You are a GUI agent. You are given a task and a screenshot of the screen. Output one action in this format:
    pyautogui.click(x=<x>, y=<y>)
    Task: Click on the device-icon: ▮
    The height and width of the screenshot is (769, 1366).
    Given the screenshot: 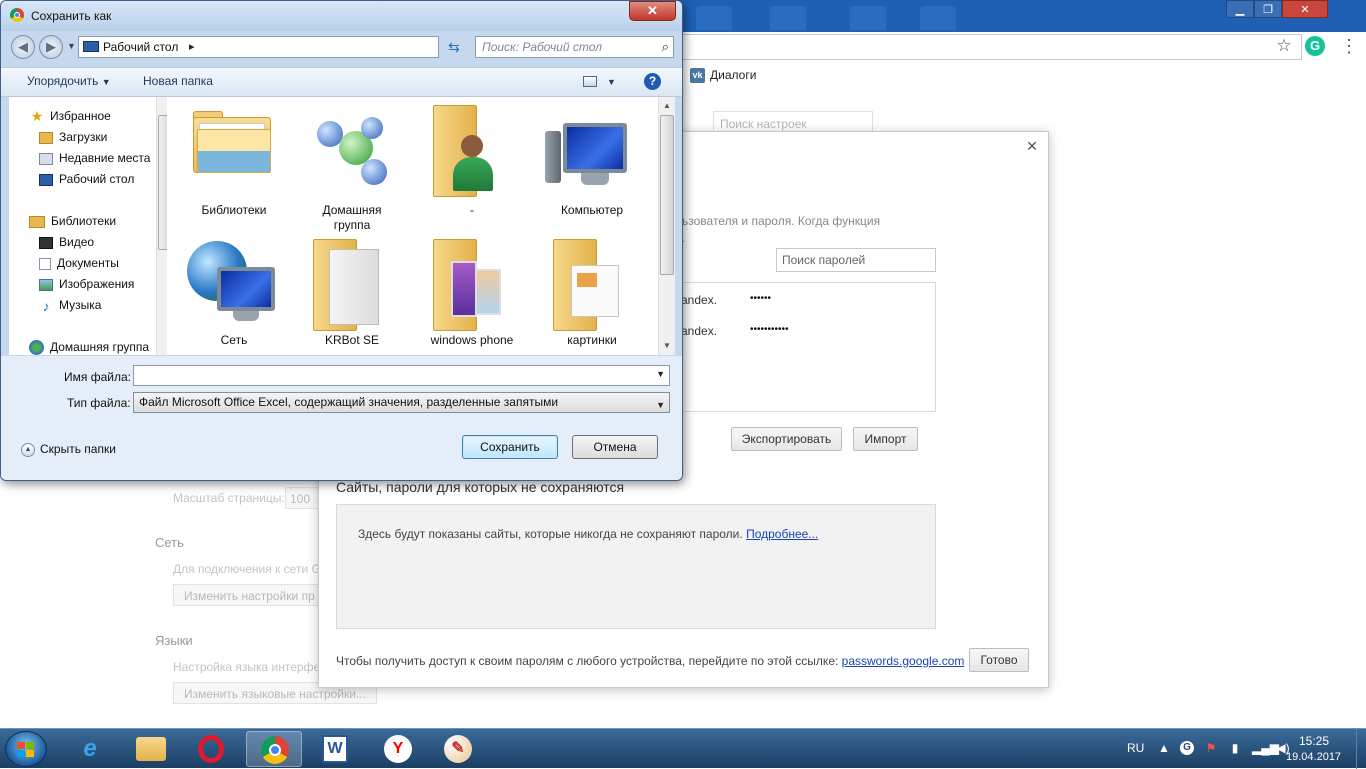 What is the action you would take?
    pyautogui.click(x=1235, y=748)
    